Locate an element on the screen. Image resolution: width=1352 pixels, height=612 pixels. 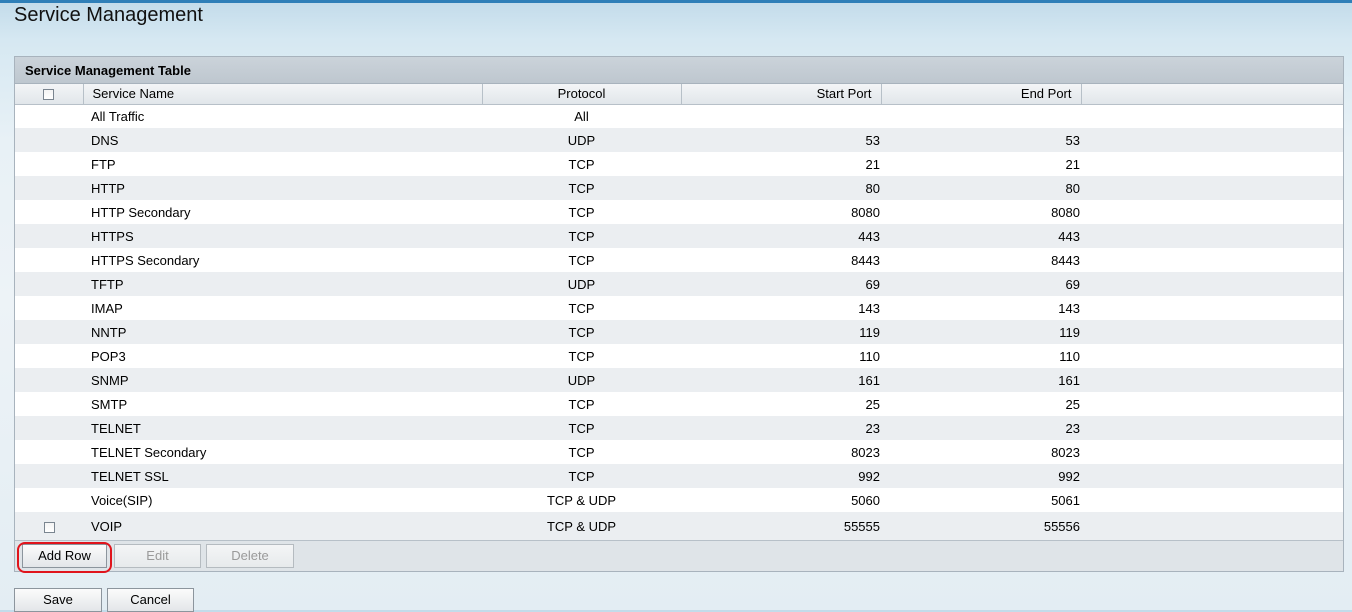
delete-button: Delete is located at coordinates (250, 556).